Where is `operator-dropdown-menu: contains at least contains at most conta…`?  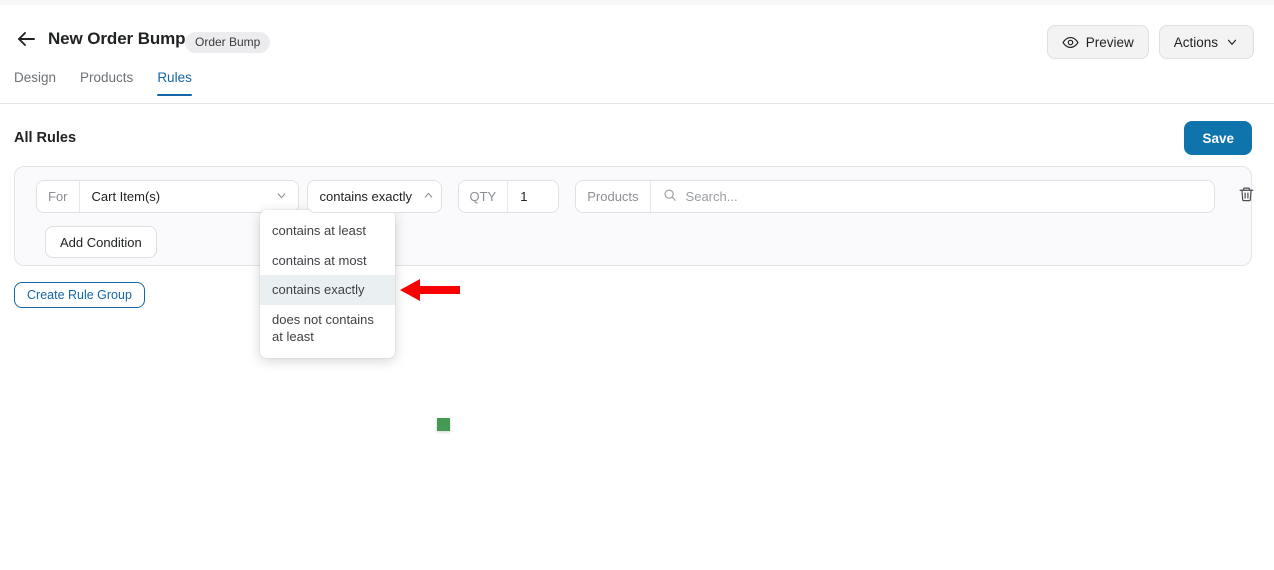
operator-dropdown-menu: contains at least contains at most conta… is located at coordinates (327, 284).